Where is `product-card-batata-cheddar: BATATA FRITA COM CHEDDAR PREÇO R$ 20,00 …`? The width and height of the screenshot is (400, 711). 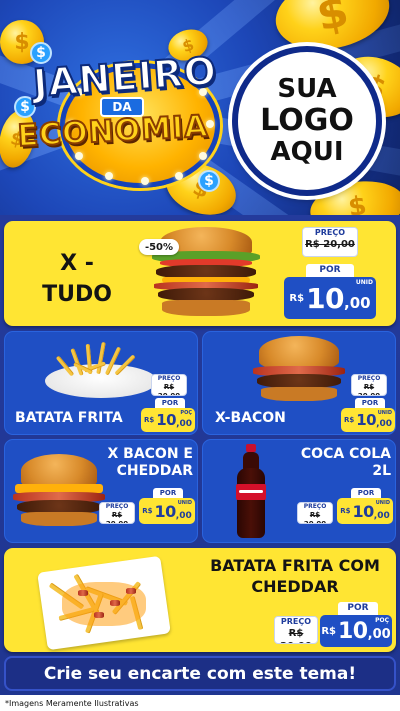
product-card-batata-cheddar: BATATA FRITA COM CHEDDAR PREÇO R$ 20,00 … is located at coordinates (200, 600).